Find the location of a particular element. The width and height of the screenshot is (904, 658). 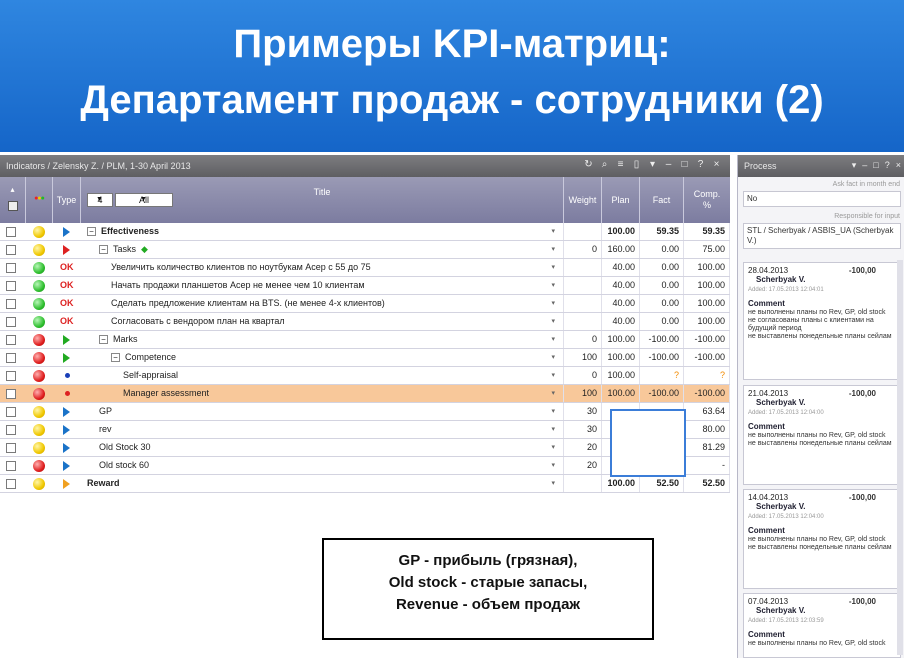

comp-cell: - is located at coordinates (707, 465).